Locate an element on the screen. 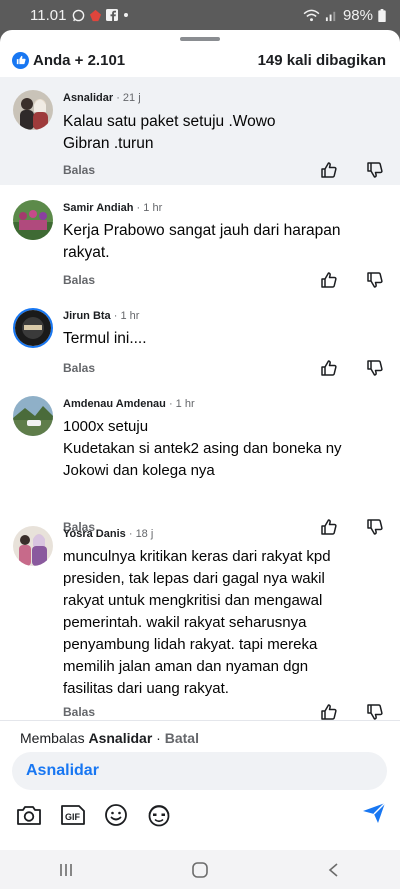  reply-composer: Membalas Asnalidar · Batal Asnalidar GIF is located at coordinates (200, 785).